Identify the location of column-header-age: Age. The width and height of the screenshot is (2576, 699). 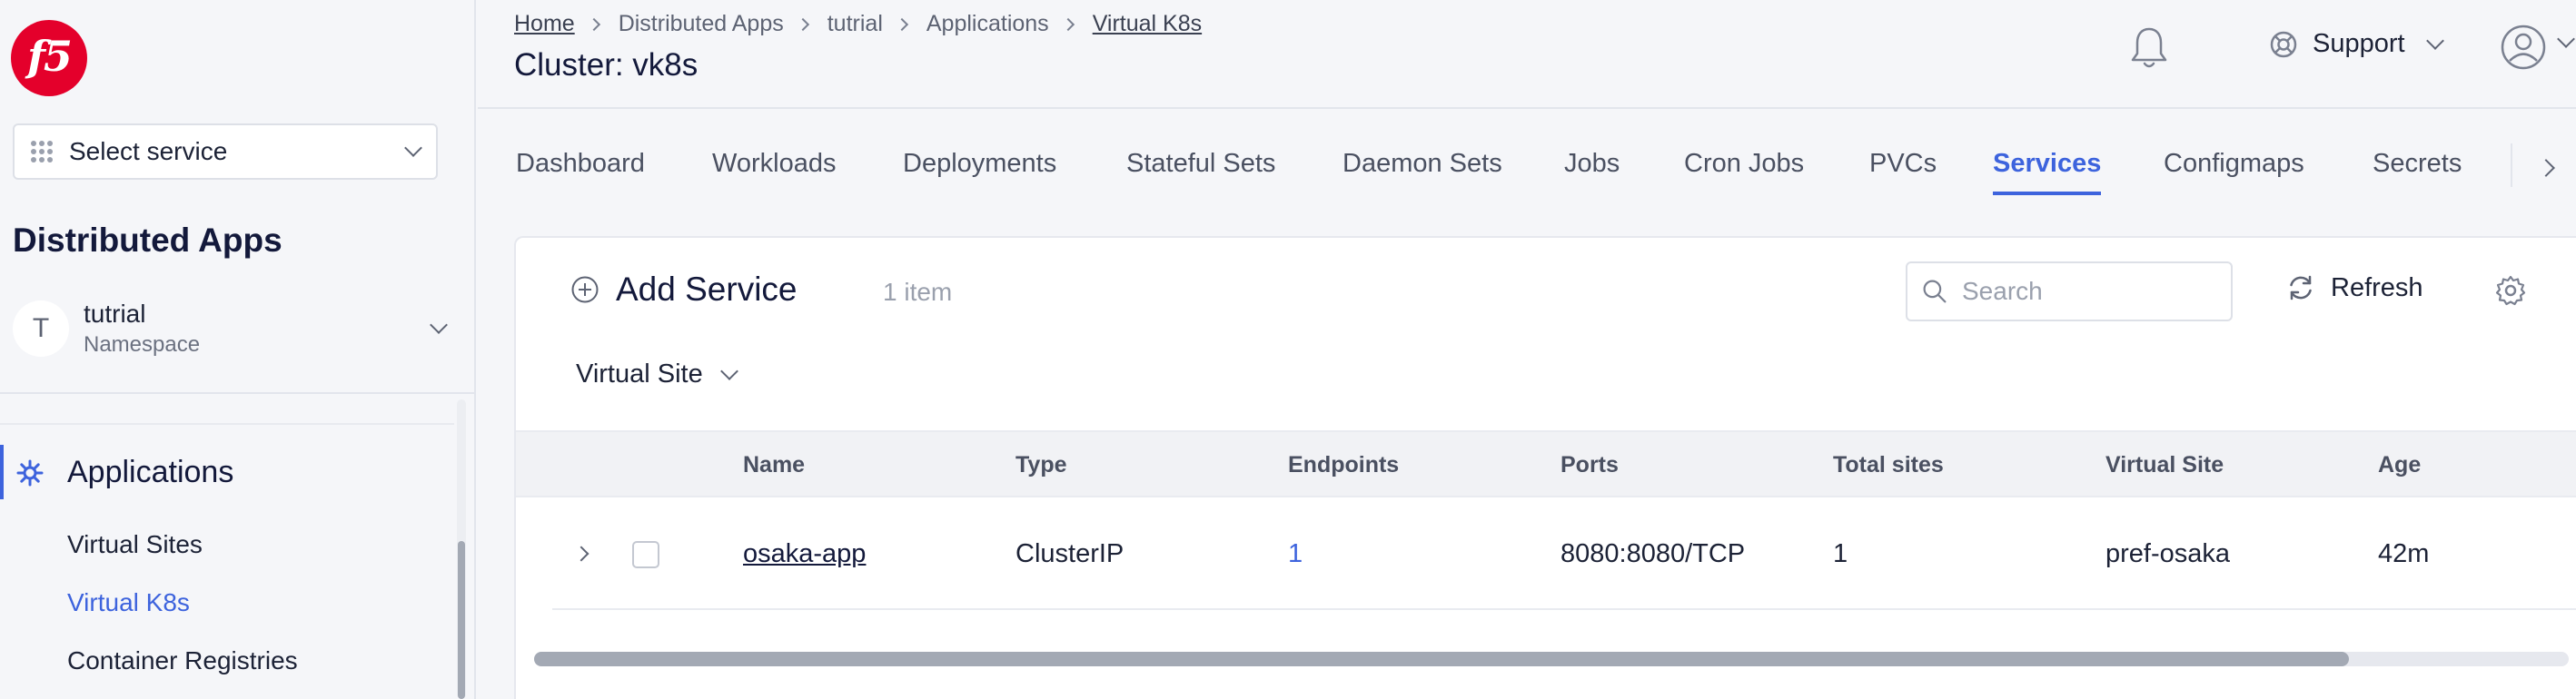
(2399, 465).